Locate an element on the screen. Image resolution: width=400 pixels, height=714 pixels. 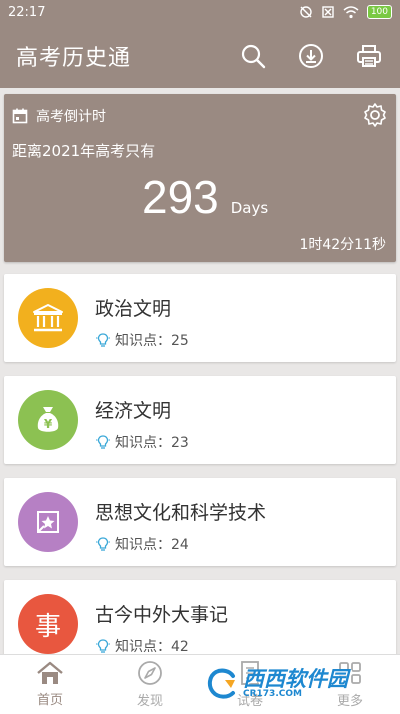
event-icon: 事 is located at coordinates (48, 624).